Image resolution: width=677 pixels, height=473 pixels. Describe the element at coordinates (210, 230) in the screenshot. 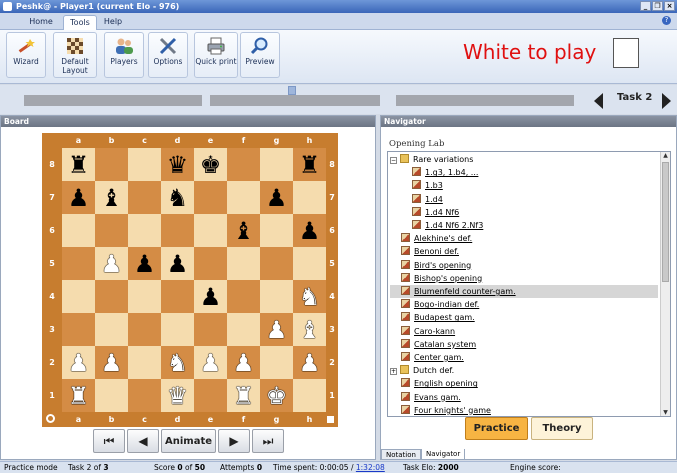

I see `square-e6` at that location.